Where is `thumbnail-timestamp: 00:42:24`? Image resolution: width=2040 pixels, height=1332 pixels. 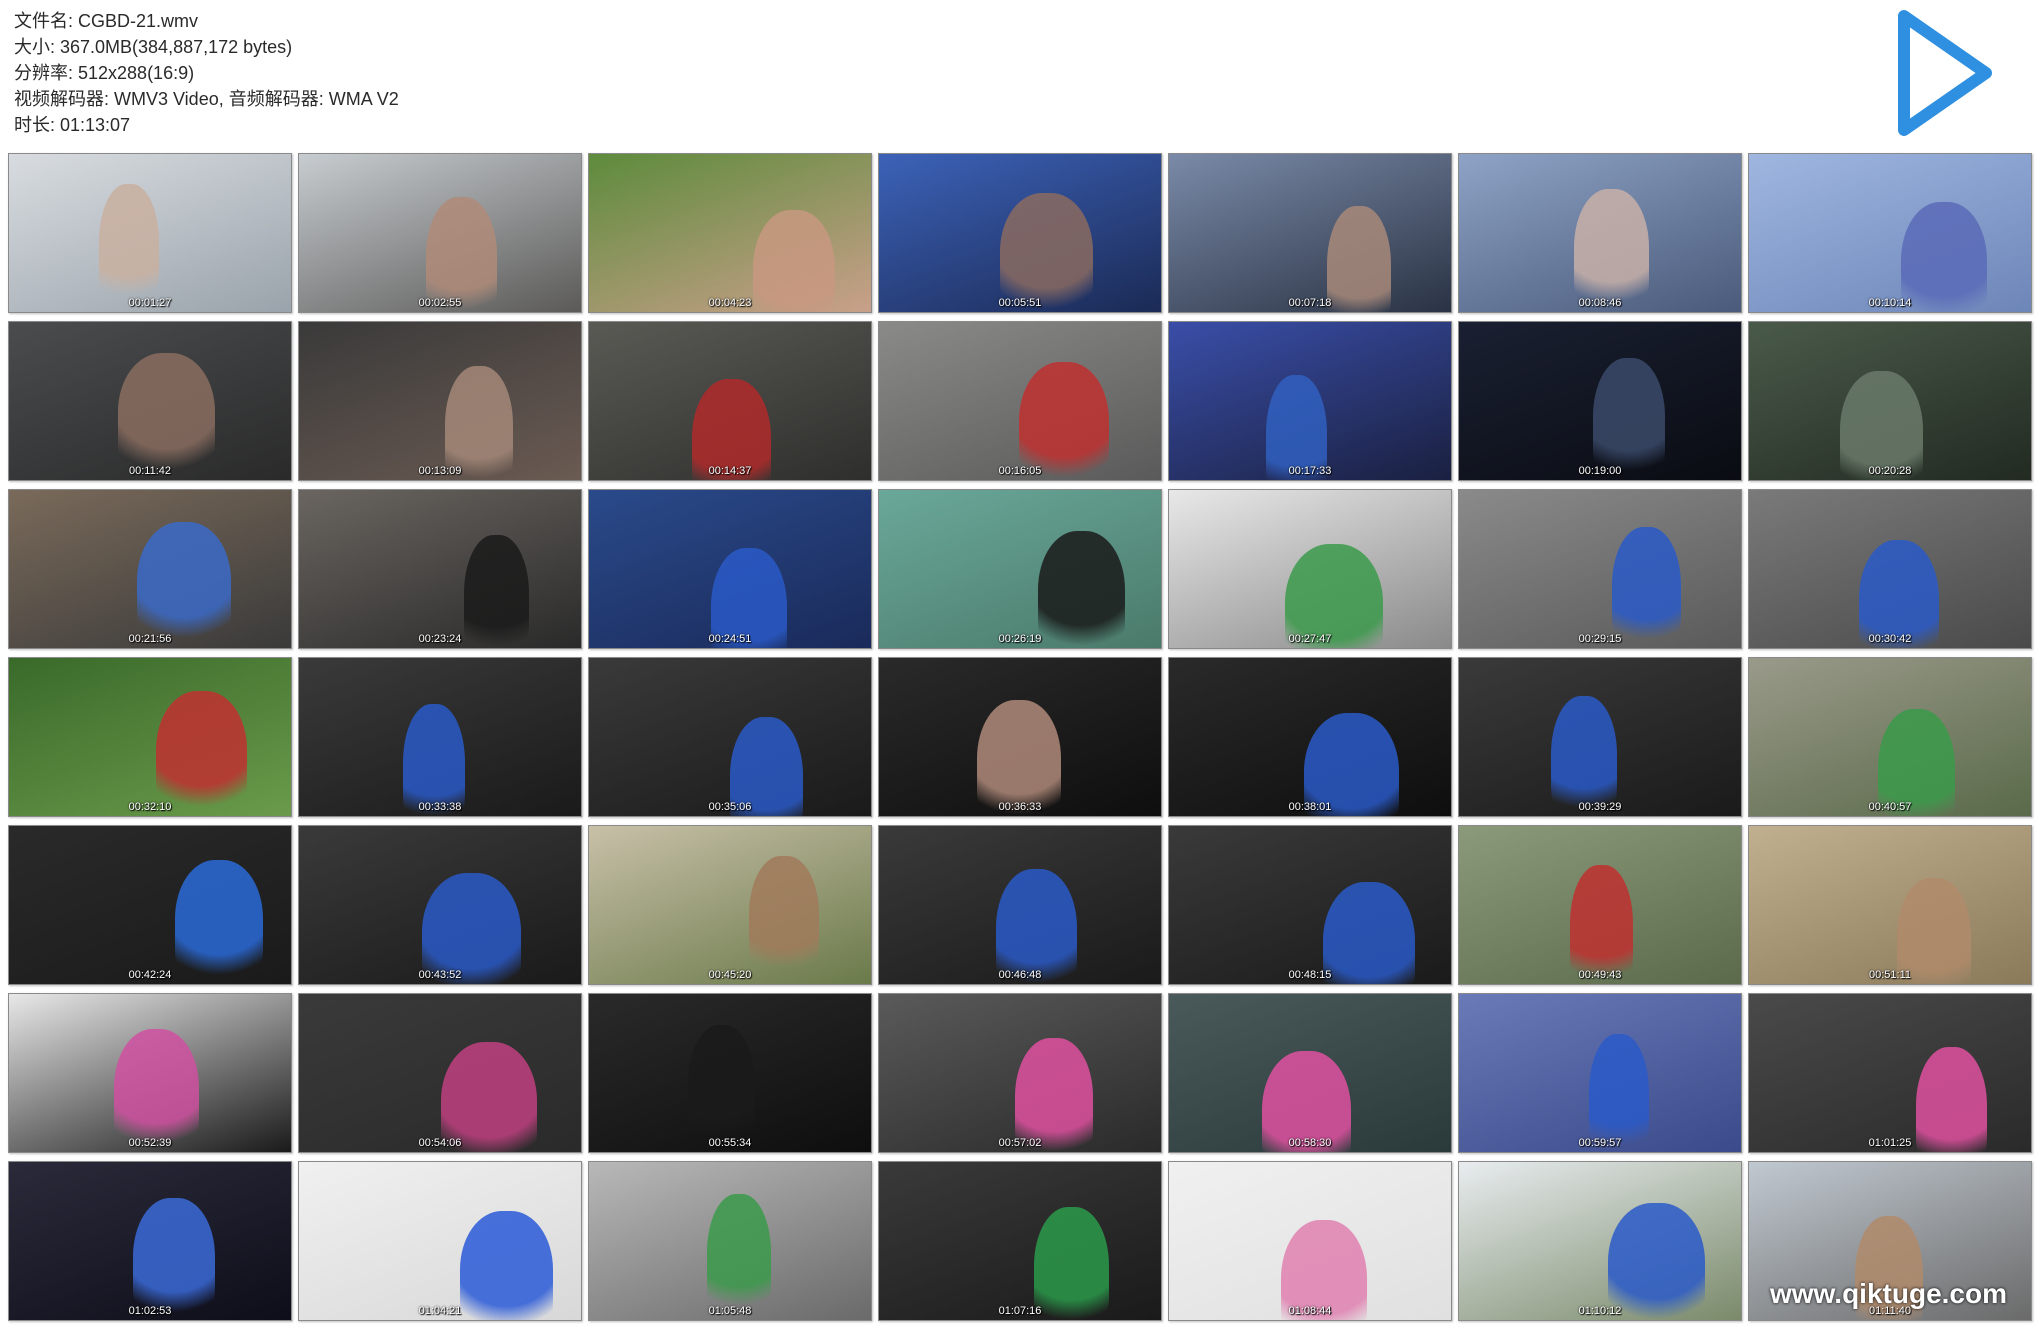 thumbnail-timestamp: 00:42:24 is located at coordinates (150, 975).